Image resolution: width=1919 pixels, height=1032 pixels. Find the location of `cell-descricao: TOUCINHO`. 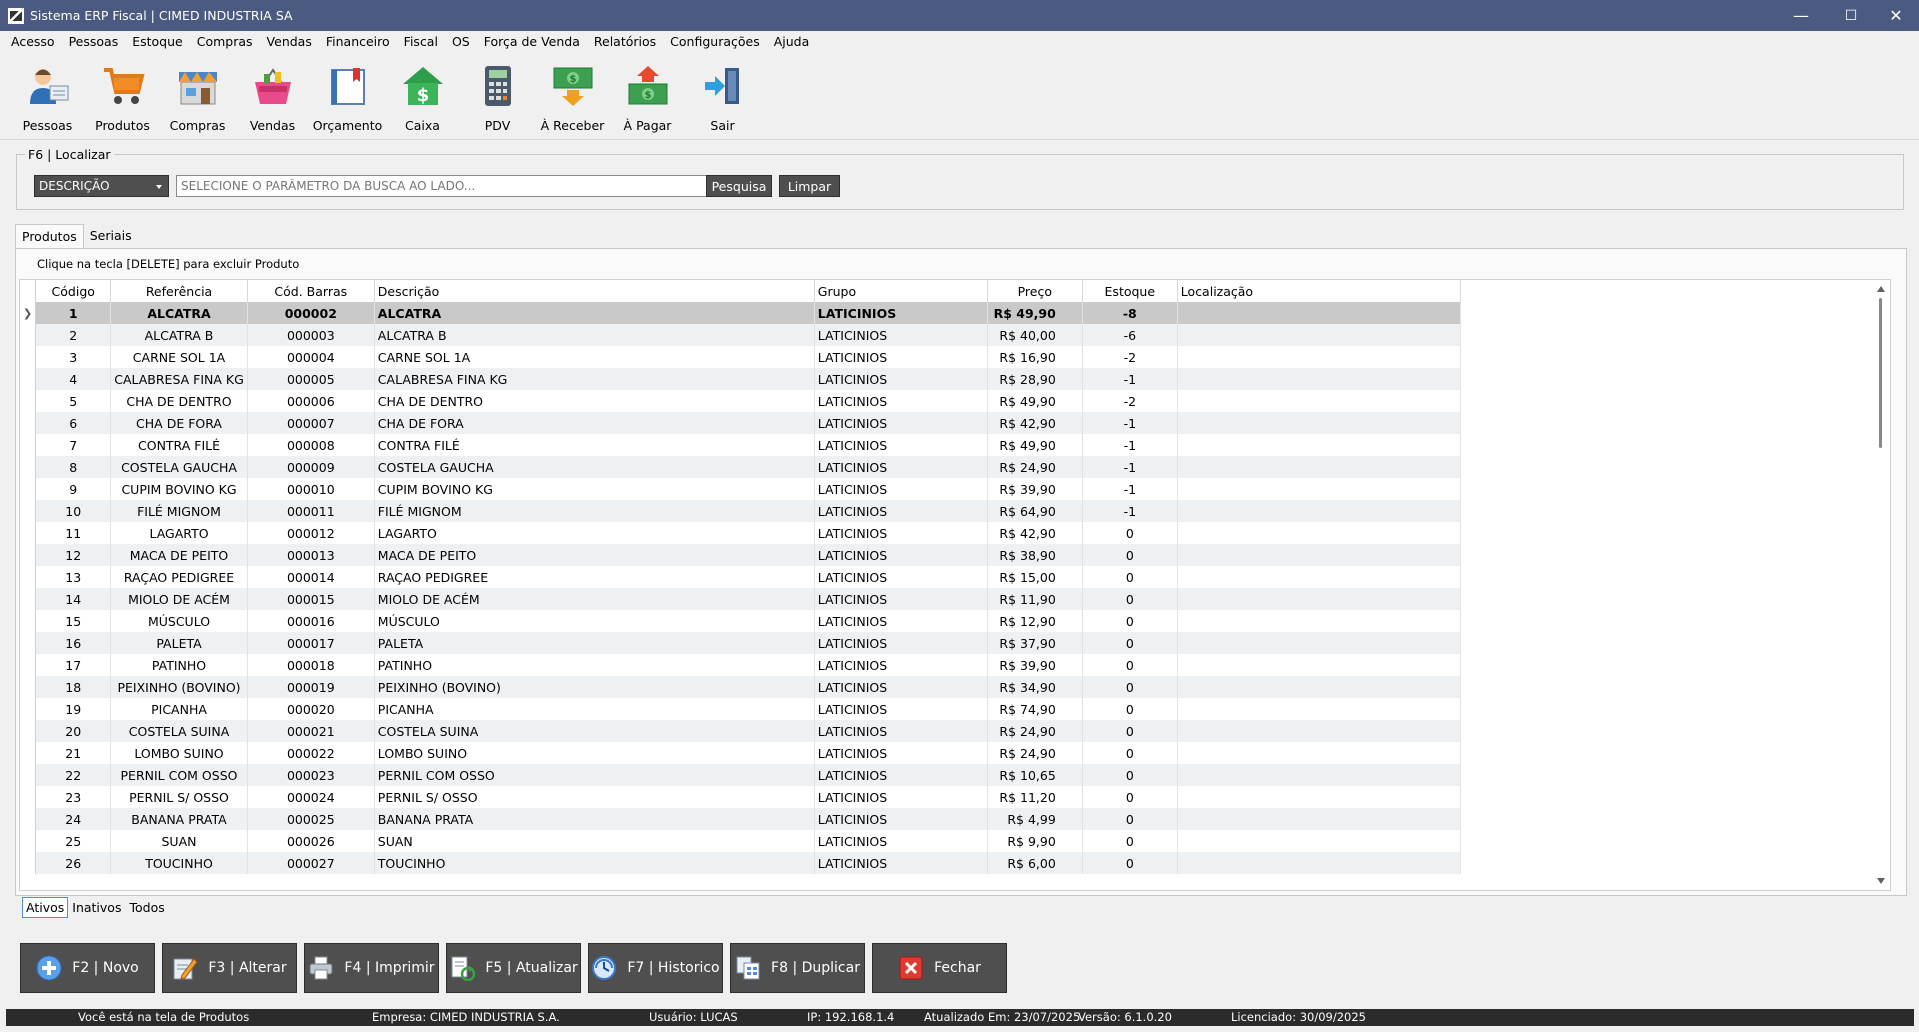

cell-descricao: TOUCINHO is located at coordinates (594, 863).